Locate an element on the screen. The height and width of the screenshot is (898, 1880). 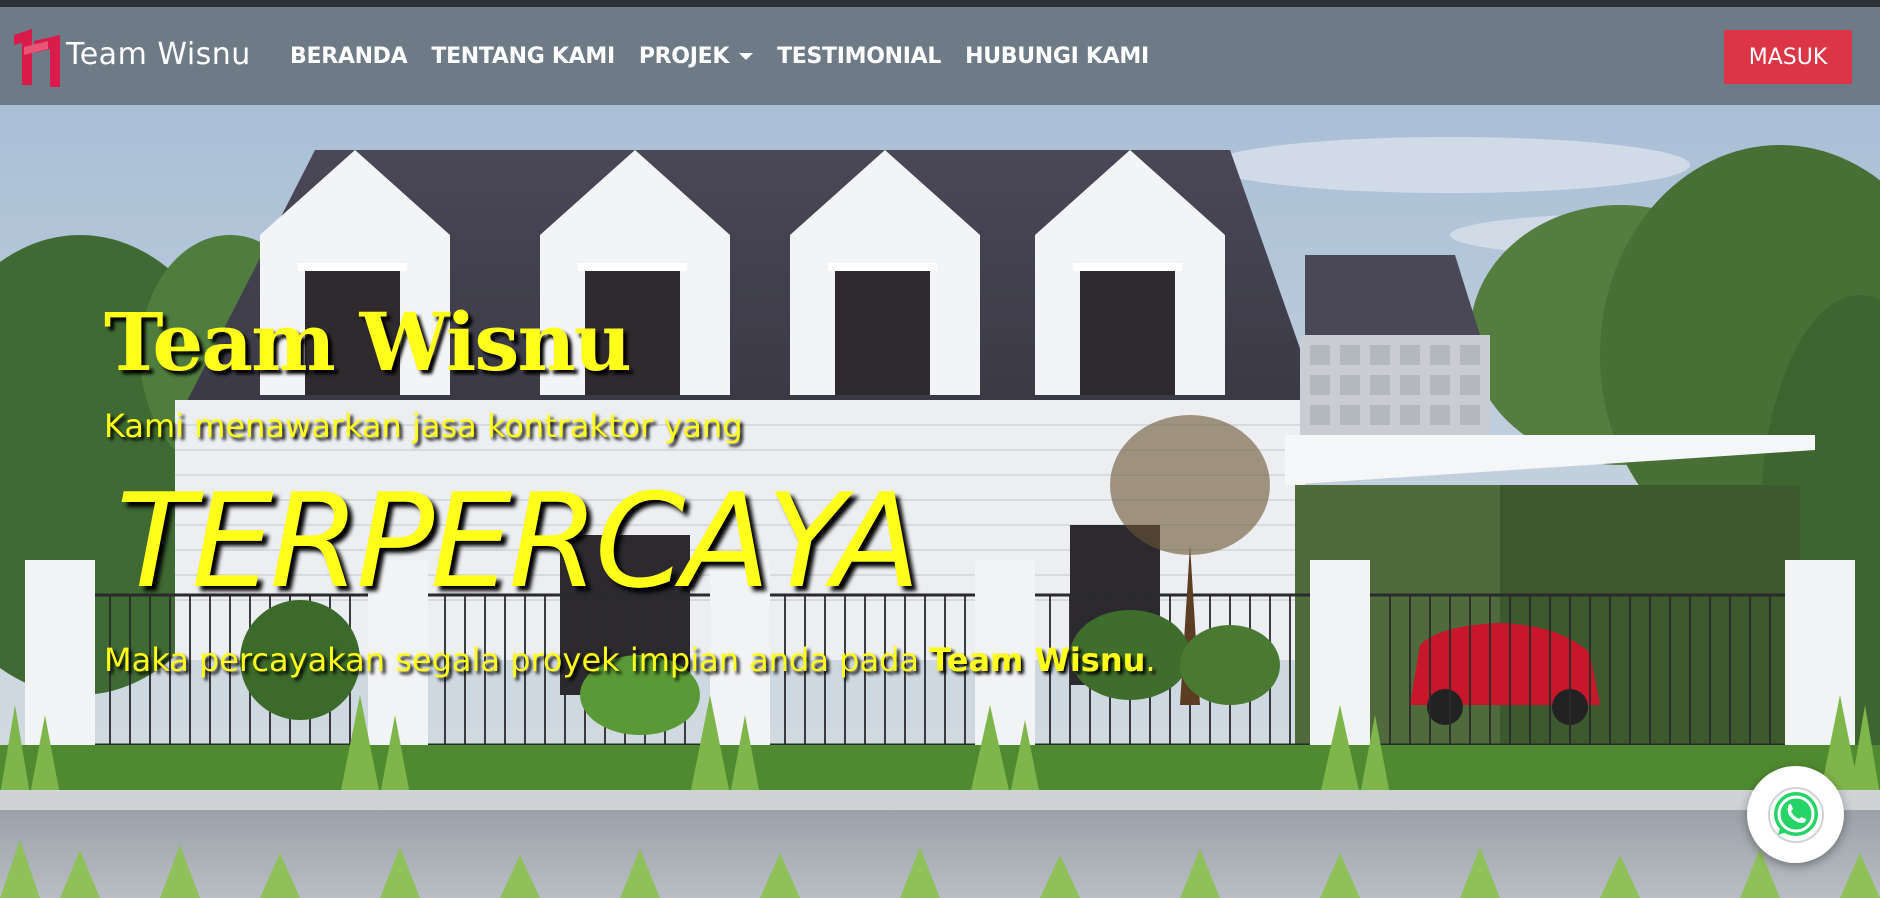
whatsapp-icon is located at coordinates (1795, 814).